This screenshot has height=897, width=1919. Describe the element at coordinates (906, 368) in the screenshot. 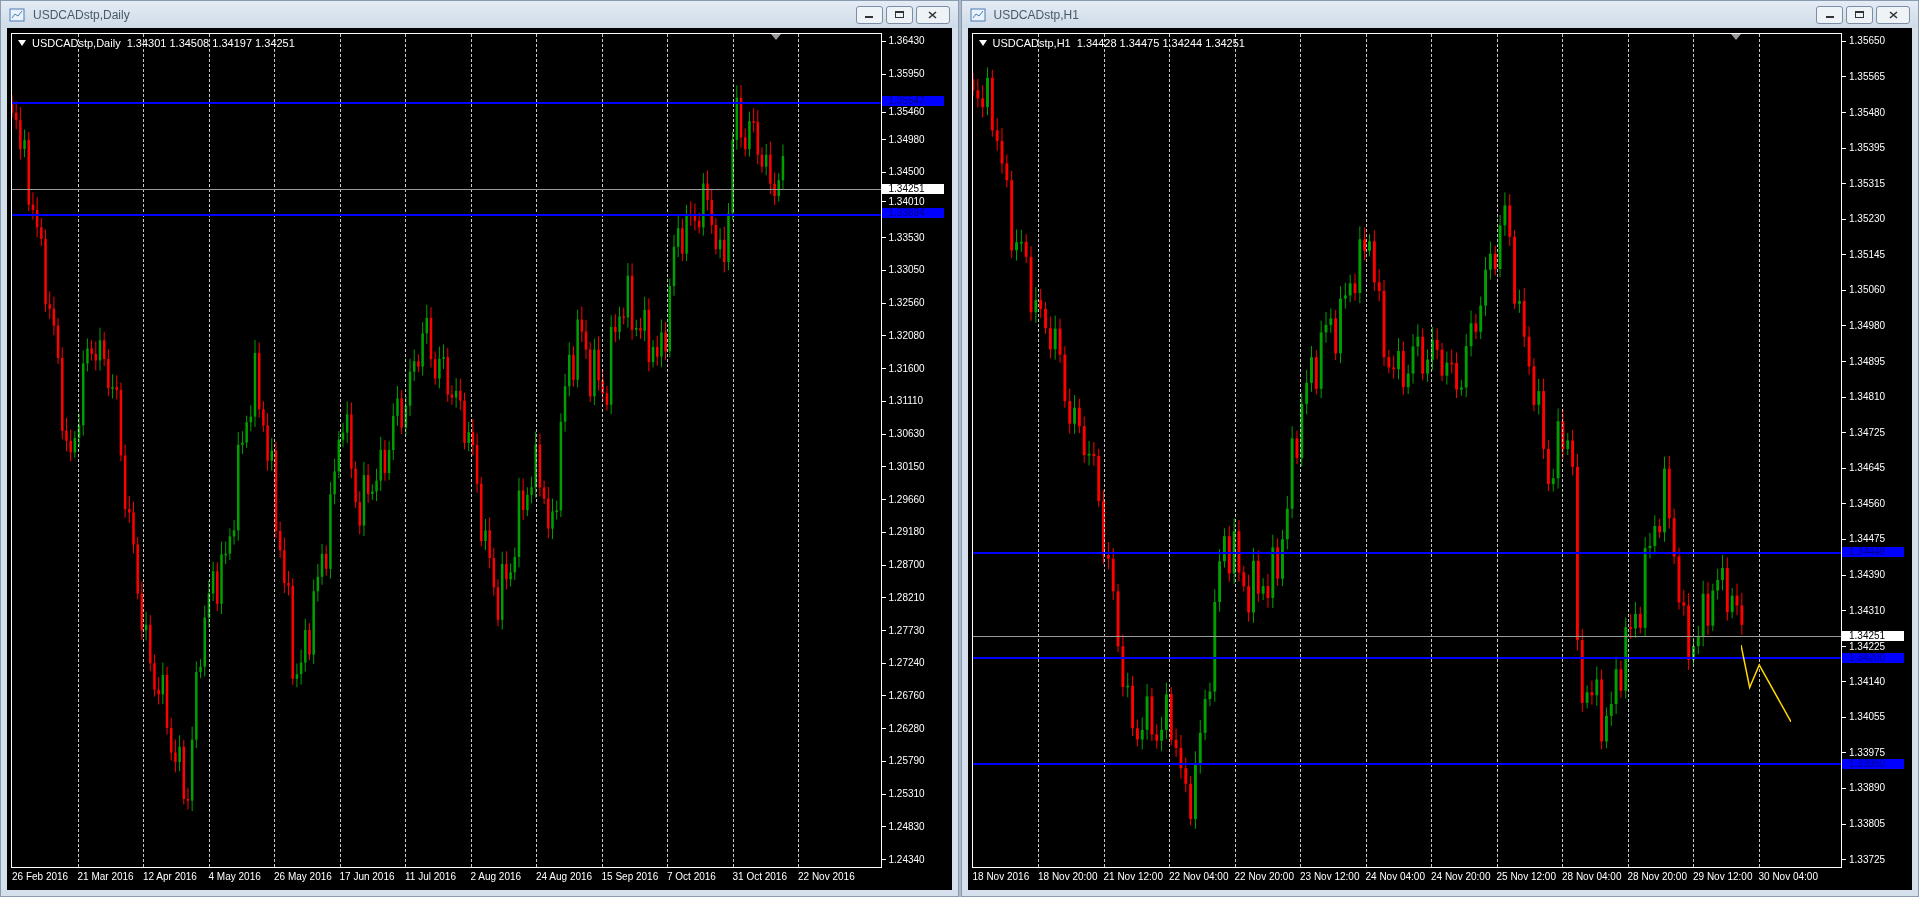

I see `price-tick-label: 1.31600` at that location.